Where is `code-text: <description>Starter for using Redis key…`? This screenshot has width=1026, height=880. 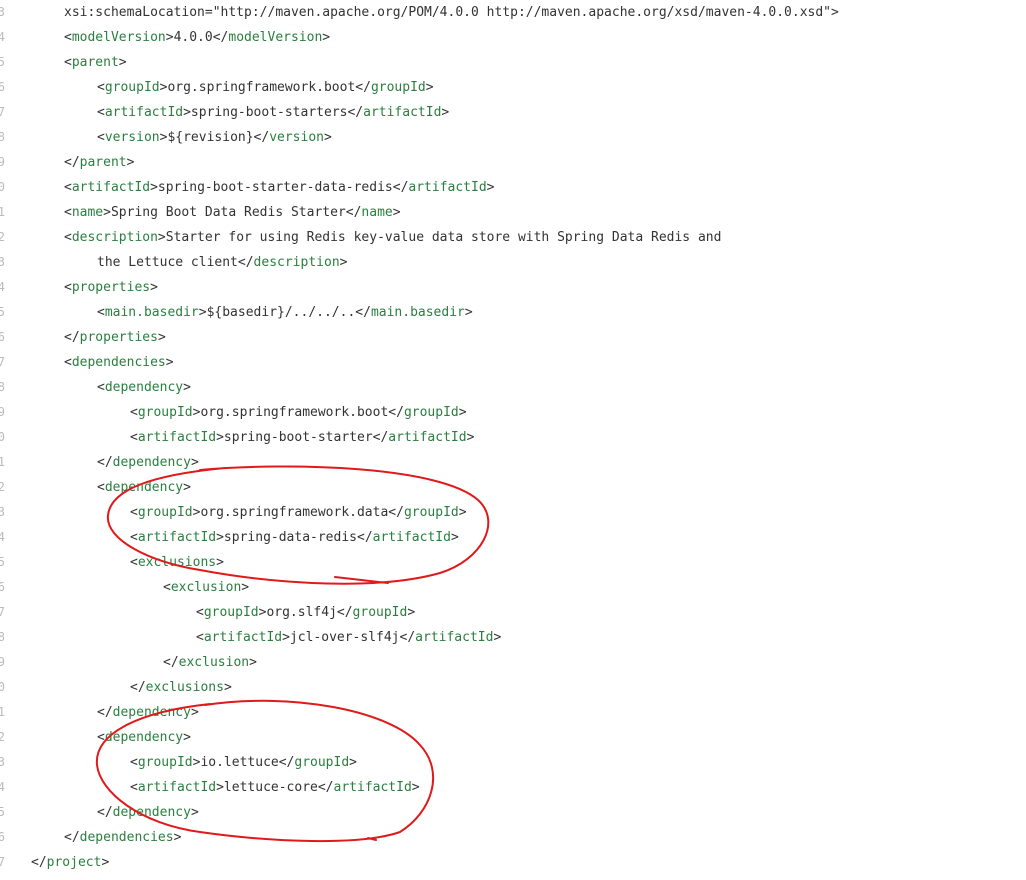 code-text: <description>Starter for using Redis key… is located at coordinates (392, 237).